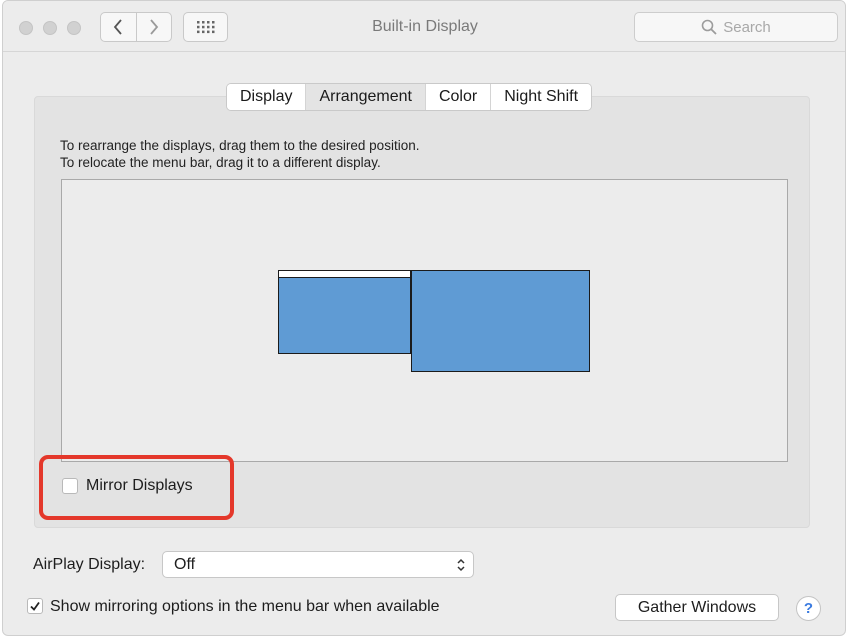 Image resolution: width=848 pixels, height=637 pixels. Describe the element at coordinates (808, 608) in the screenshot. I see `help-button: ?` at that location.